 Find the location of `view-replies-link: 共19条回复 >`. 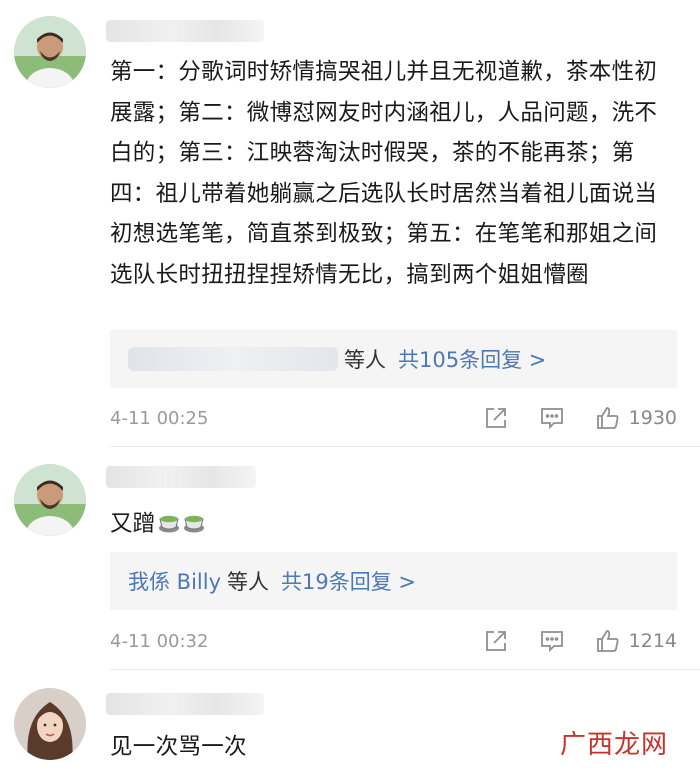

view-replies-link: 共19条回复 > is located at coordinates (348, 581).